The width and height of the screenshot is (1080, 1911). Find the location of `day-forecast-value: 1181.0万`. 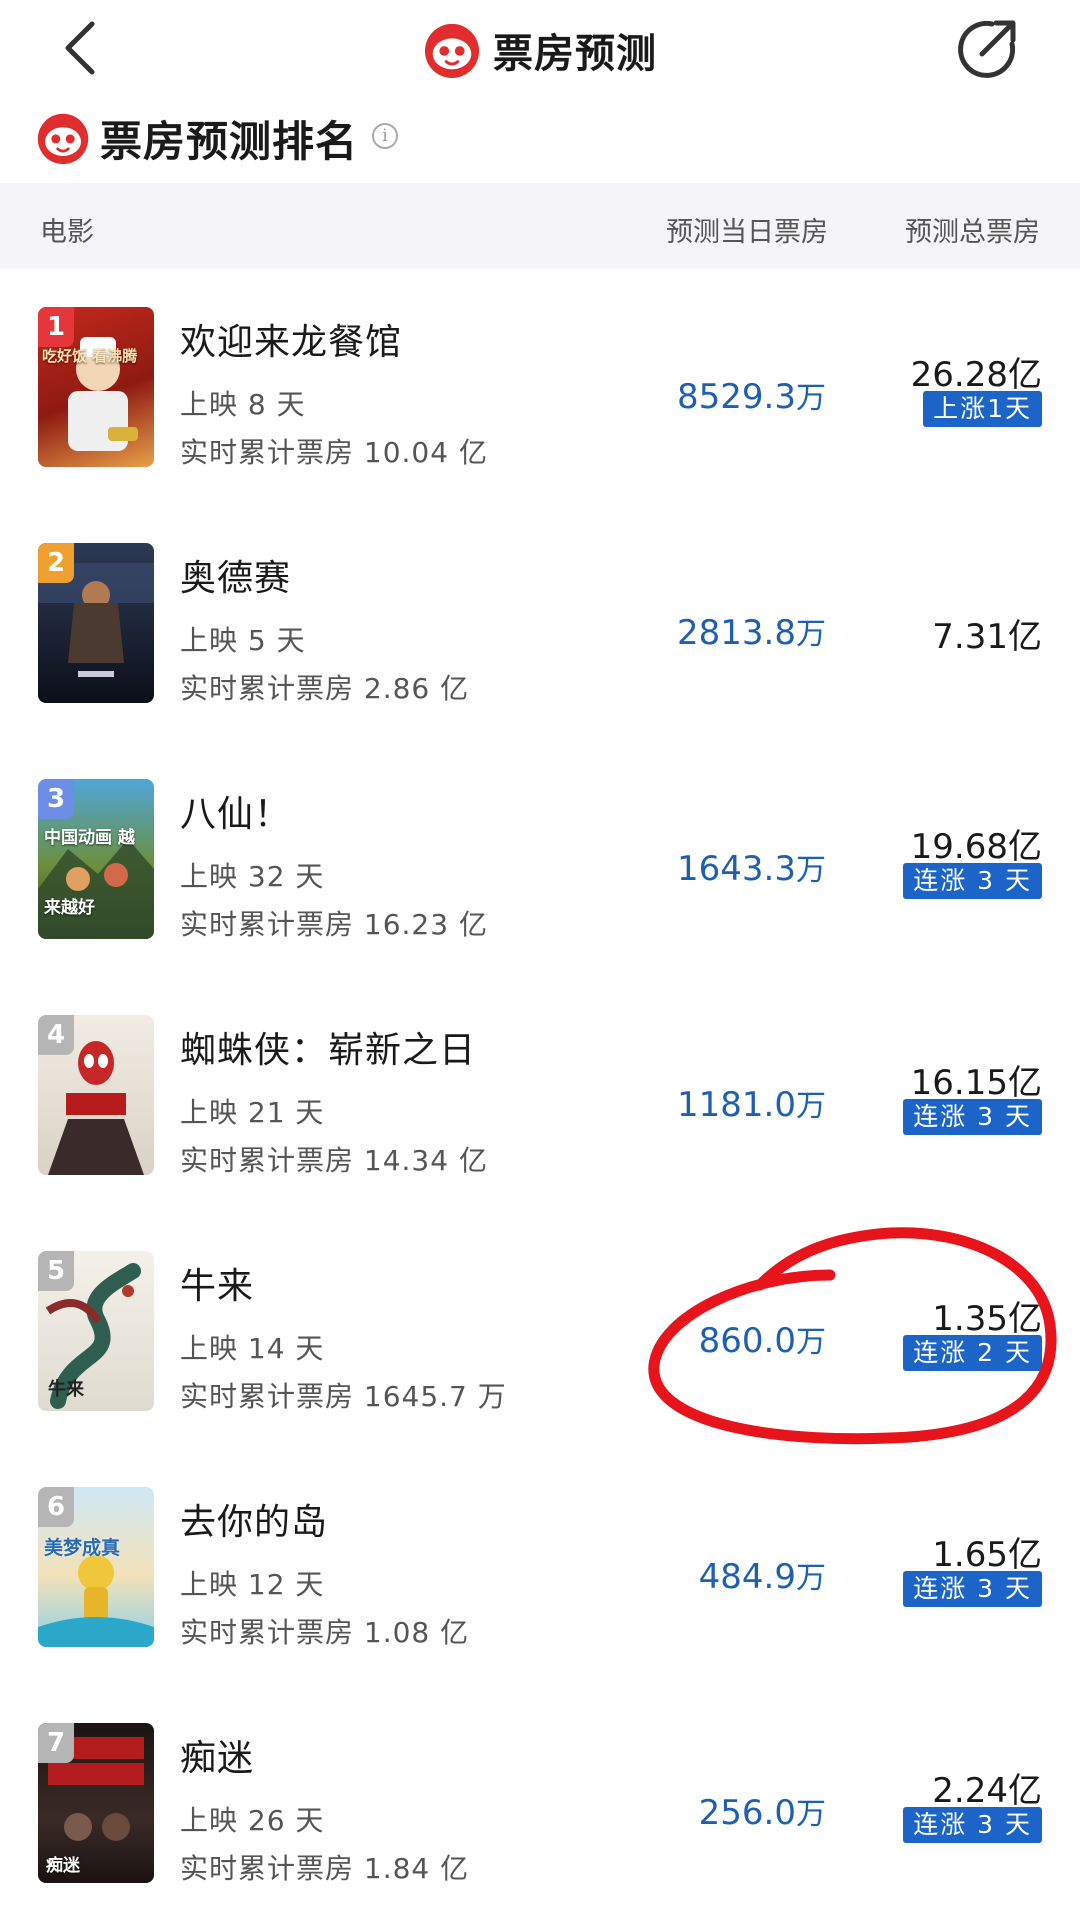

day-forecast-value: 1181.0万 is located at coordinates (751, 1105).